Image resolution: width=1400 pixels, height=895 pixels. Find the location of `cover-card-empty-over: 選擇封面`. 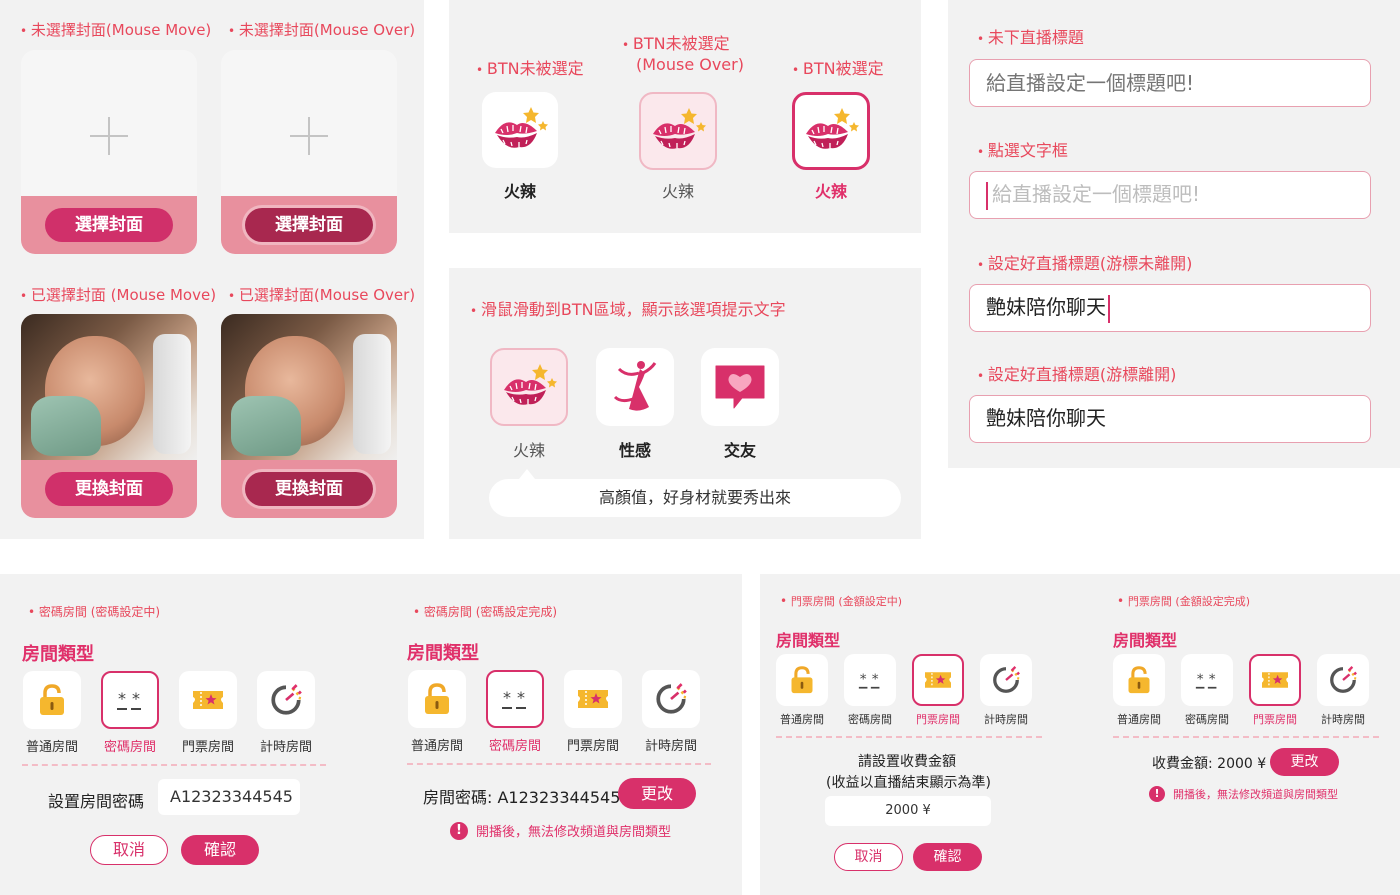

cover-card-empty-over: 選擇封面 is located at coordinates (309, 152).